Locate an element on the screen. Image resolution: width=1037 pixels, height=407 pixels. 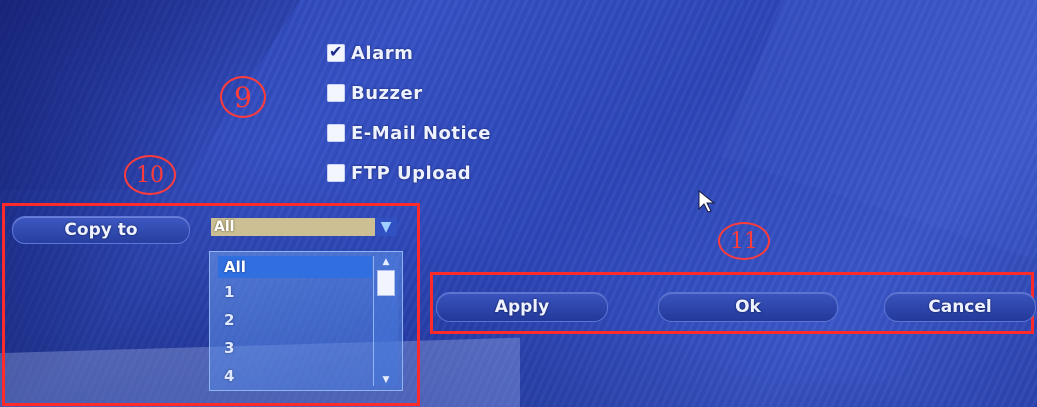
option-label: E-Mail Notice is located at coordinates (421, 133).